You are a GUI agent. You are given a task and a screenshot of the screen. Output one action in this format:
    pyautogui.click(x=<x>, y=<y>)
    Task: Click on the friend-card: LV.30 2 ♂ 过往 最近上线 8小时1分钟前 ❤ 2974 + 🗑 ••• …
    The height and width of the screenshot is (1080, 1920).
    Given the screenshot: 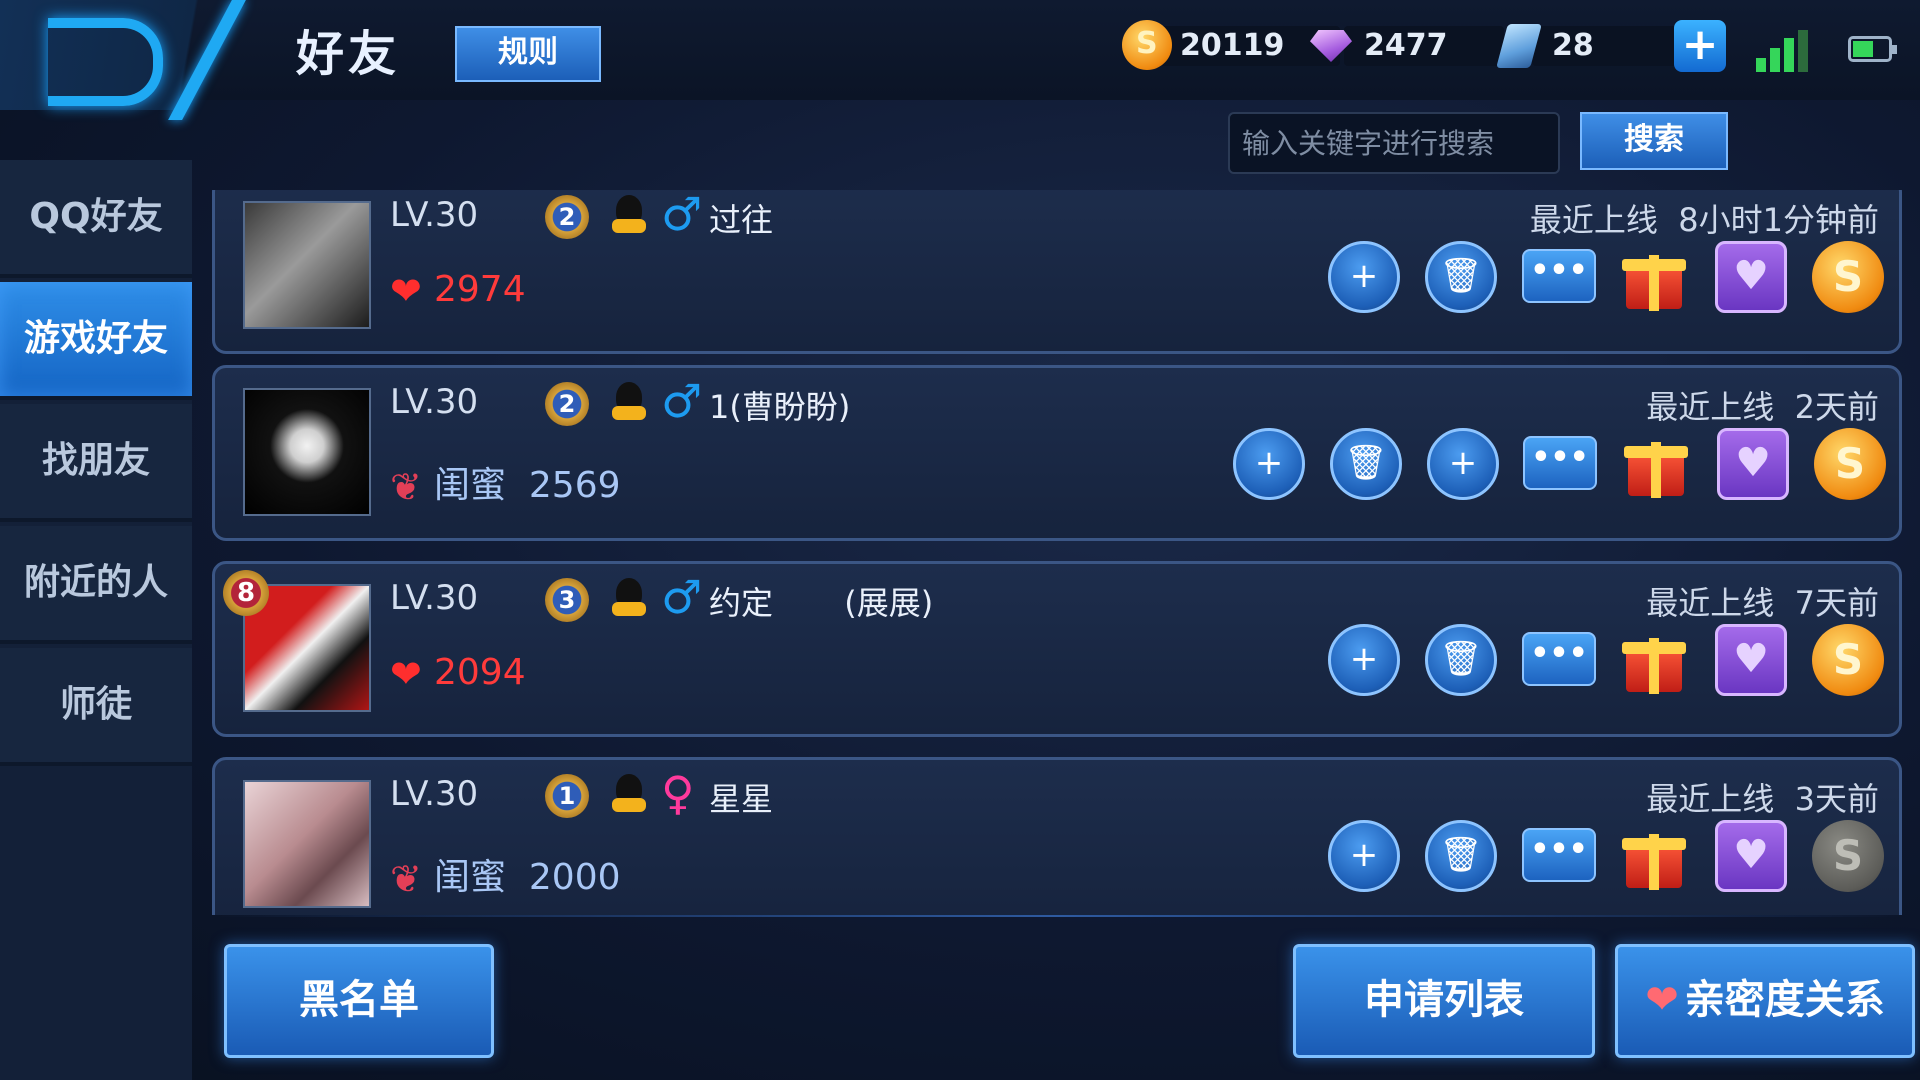 What is the action you would take?
    pyautogui.click(x=1057, y=272)
    